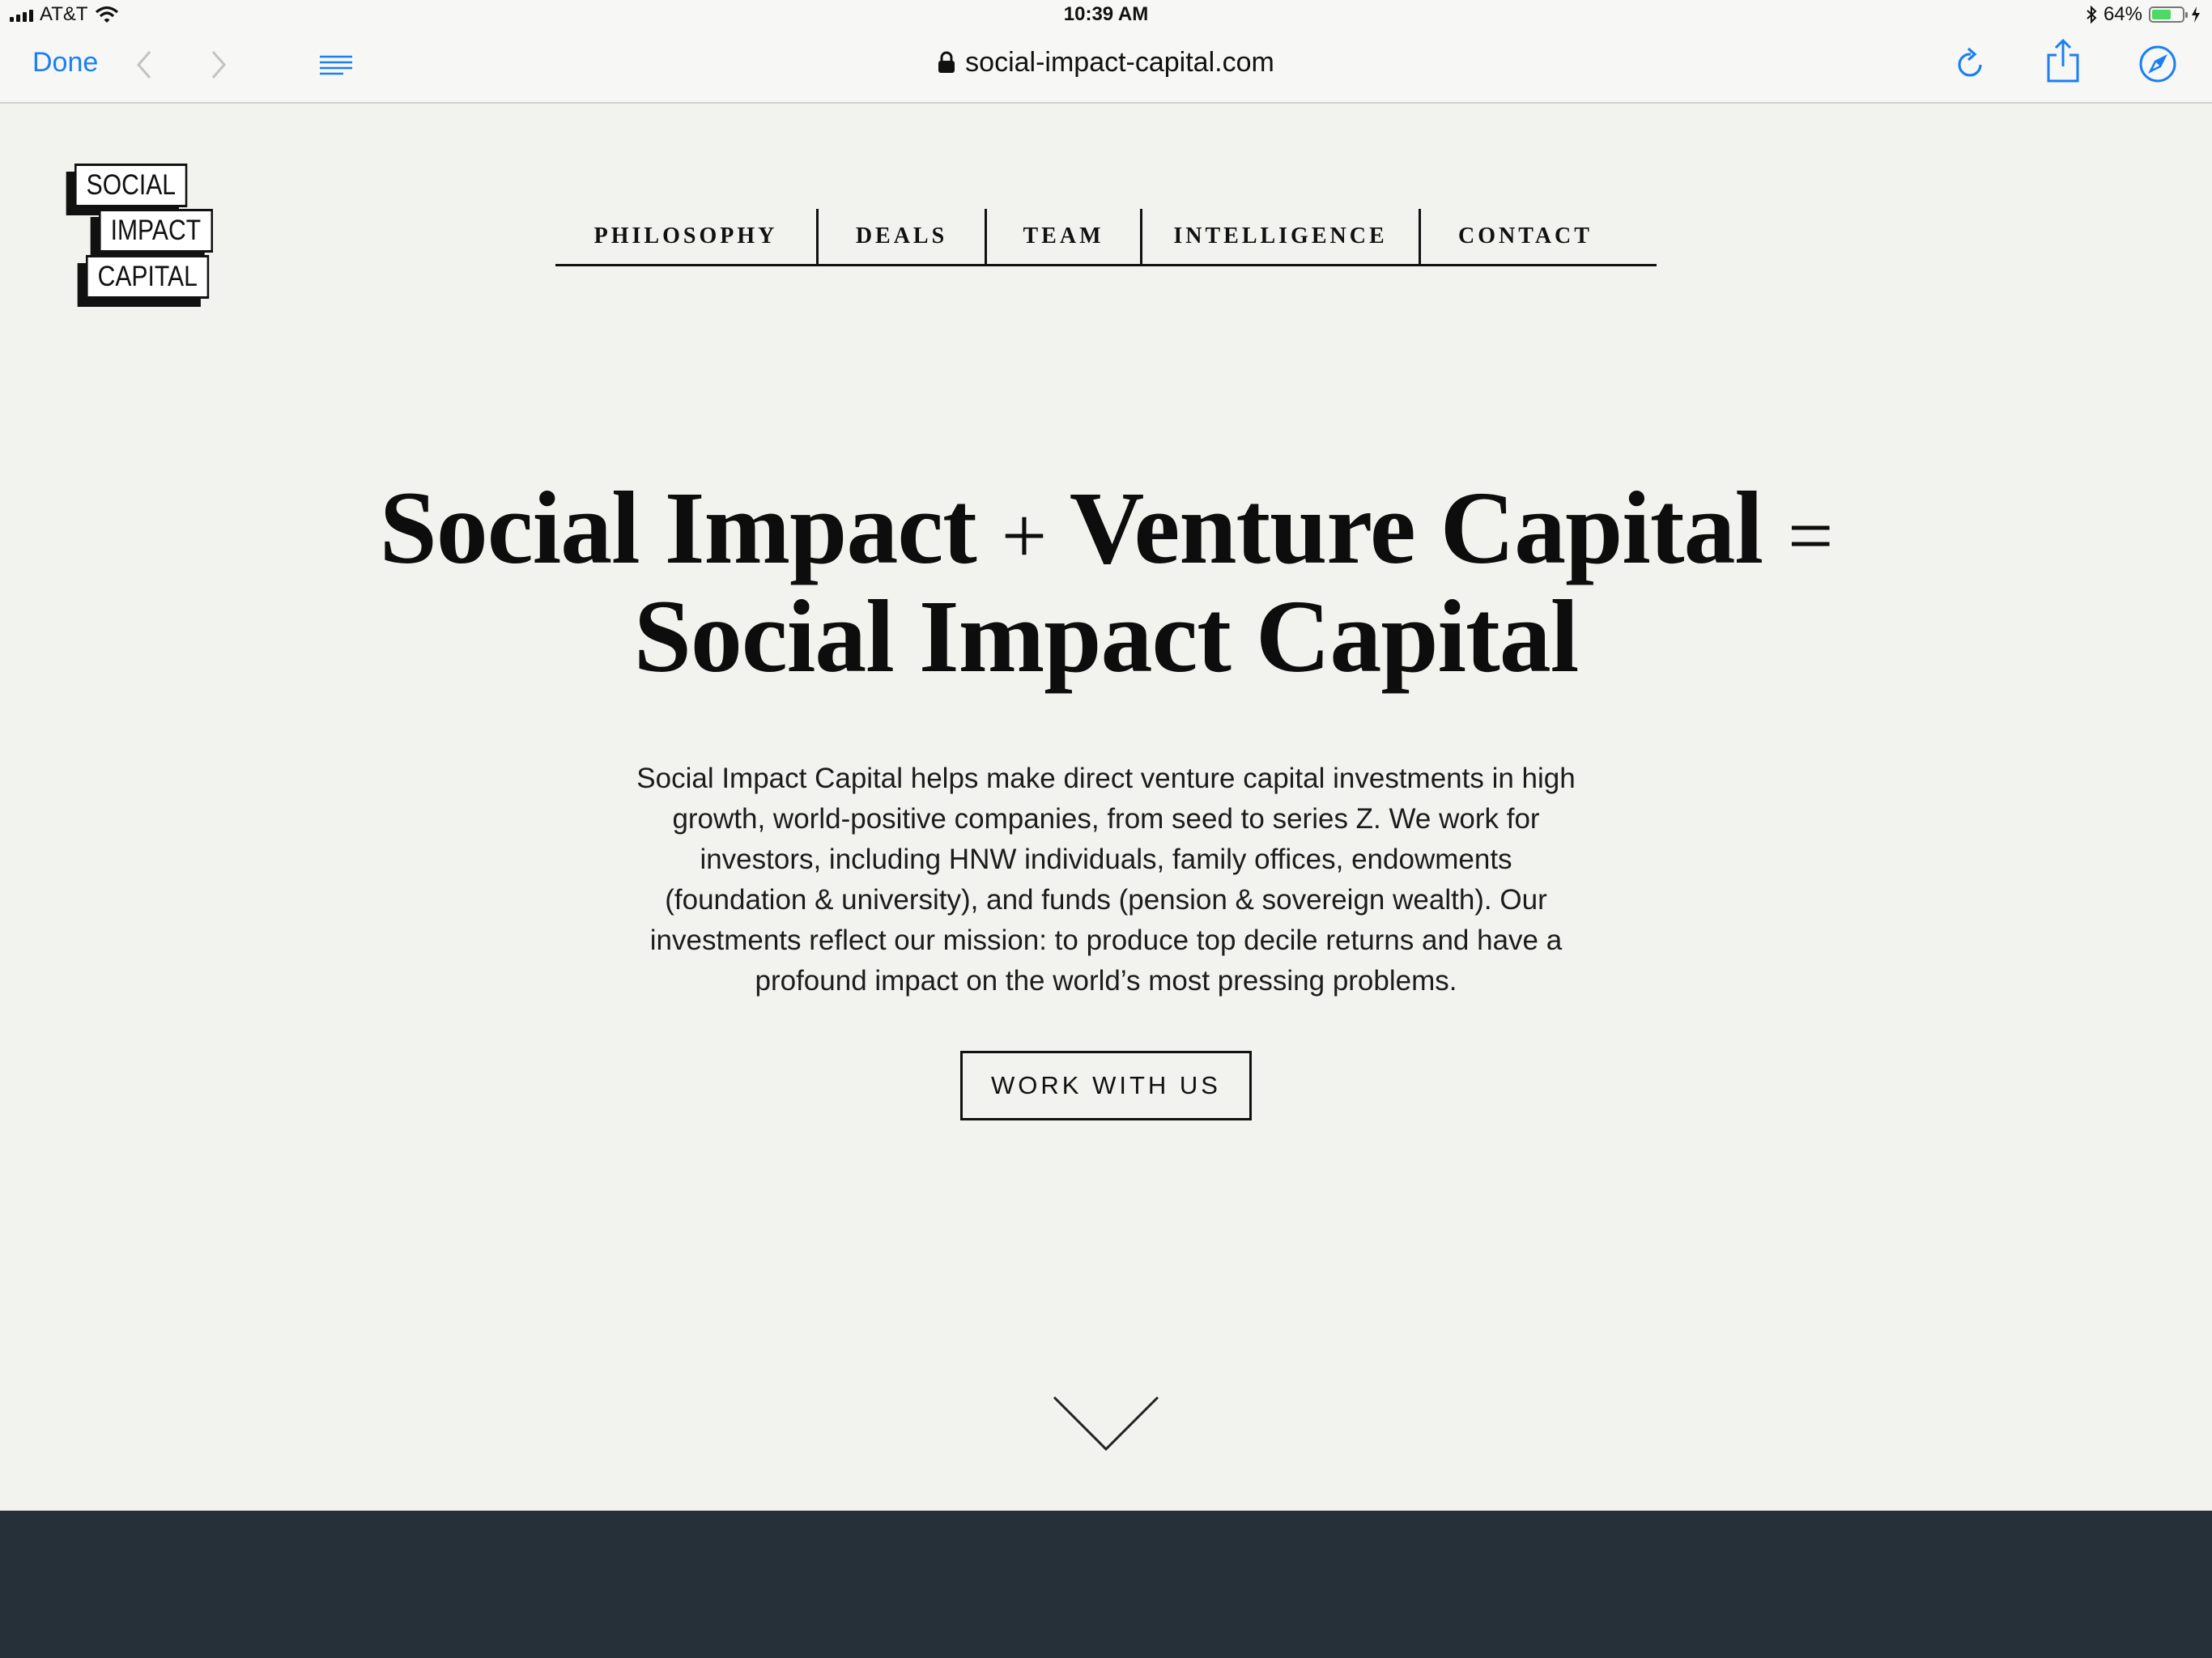 Image resolution: width=2212 pixels, height=1658 pixels. I want to click on address-bar: social-impact-capital.com, so click(1106, 63).